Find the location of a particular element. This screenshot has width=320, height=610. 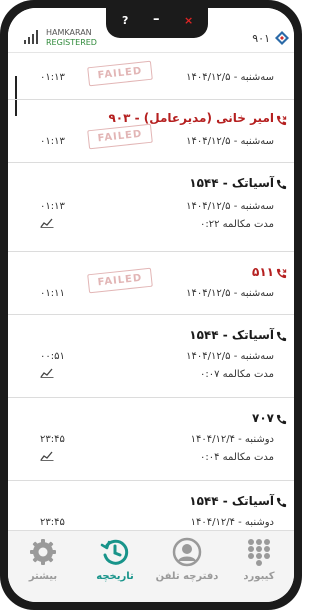

extension-number: ۹۰۱ is located at coordinates (261, 38).